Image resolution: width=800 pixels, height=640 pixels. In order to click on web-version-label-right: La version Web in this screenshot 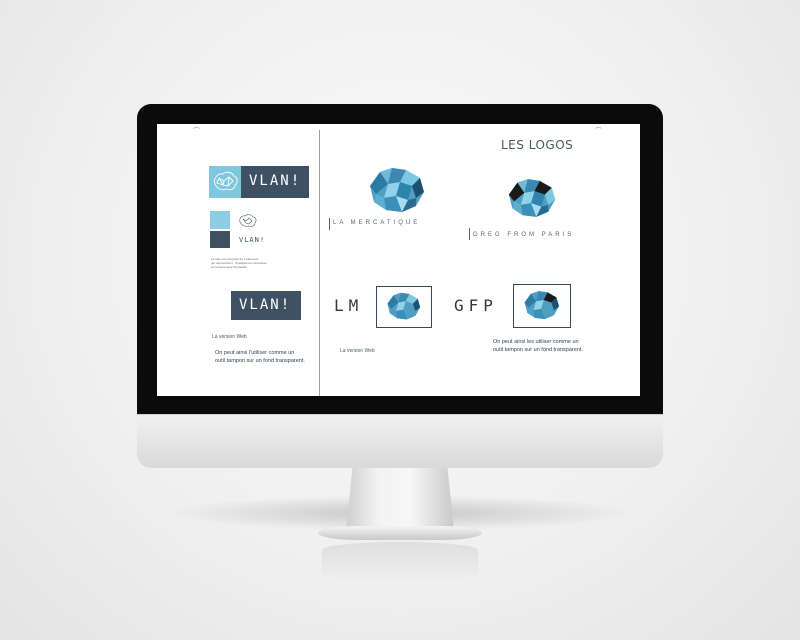, I will do `click(357, 351)`.